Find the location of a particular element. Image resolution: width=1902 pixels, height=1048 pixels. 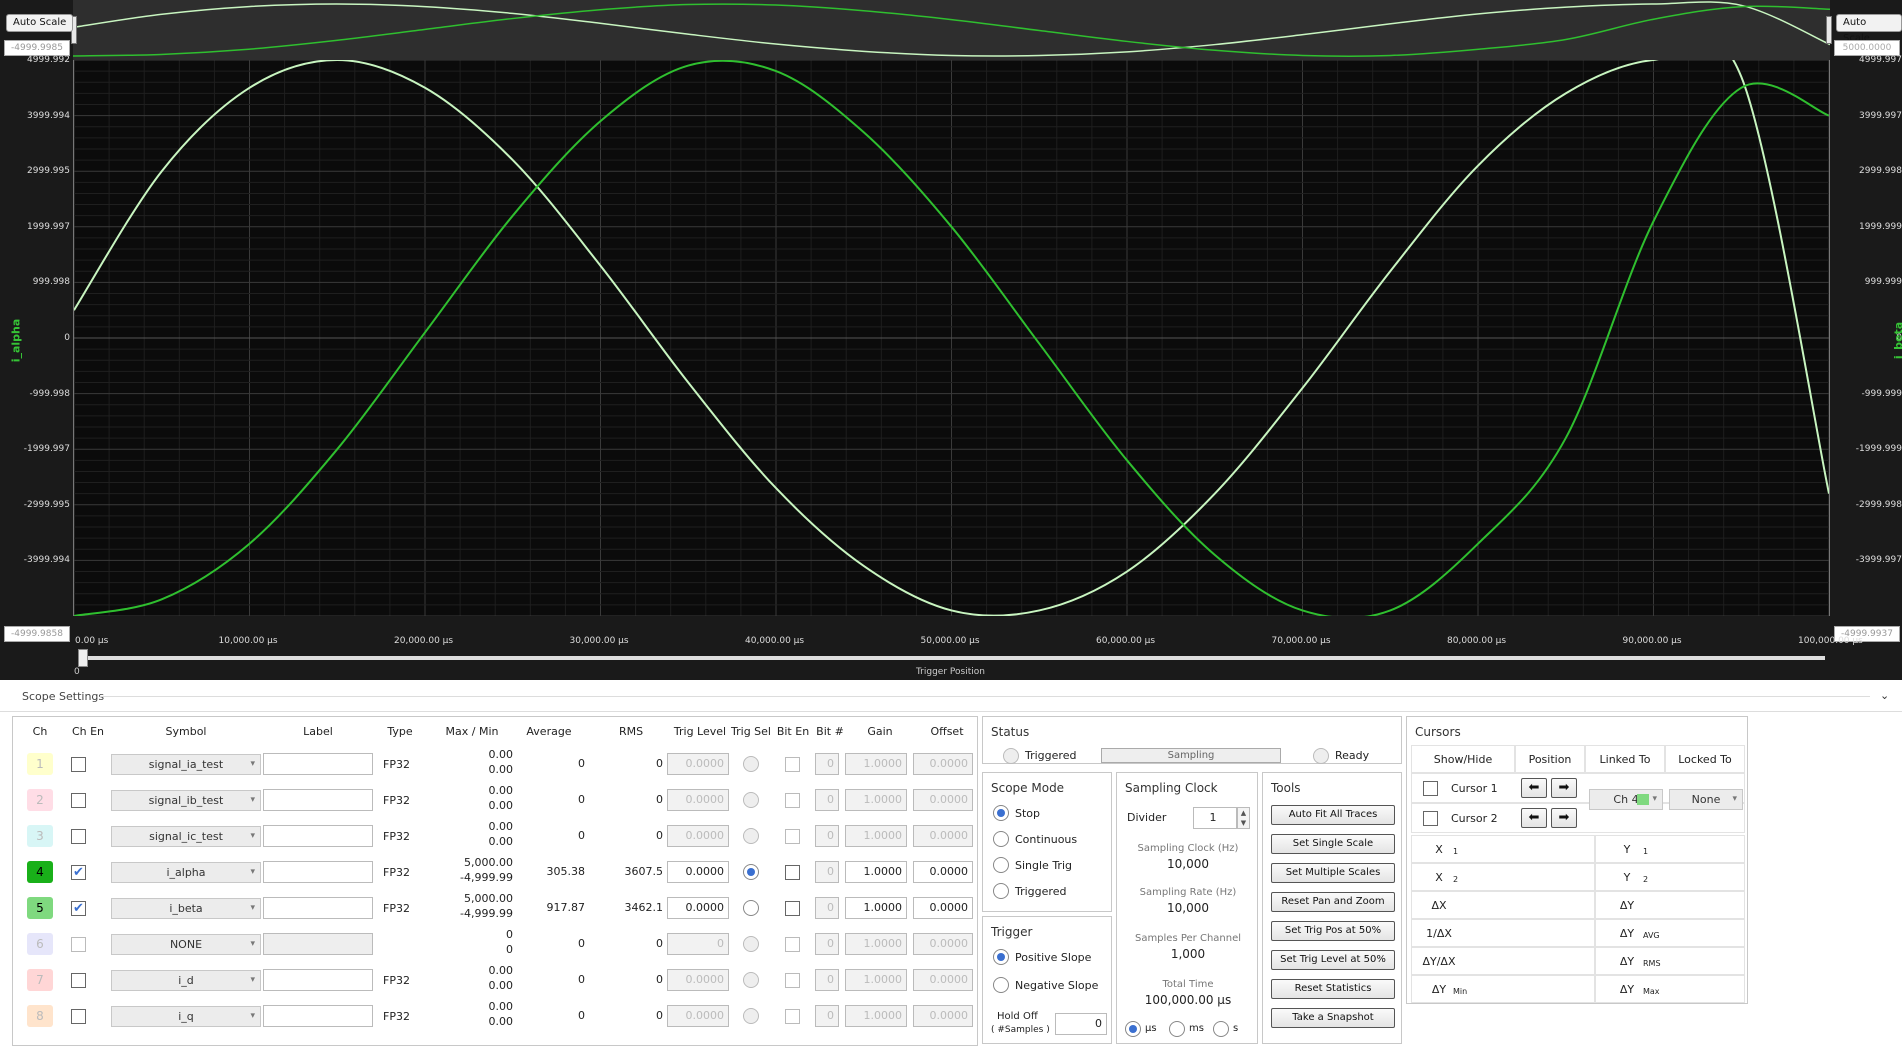

set-trig-level-at-50-button: Set Trig Level at 50% is located at coordinates (1333, 960).